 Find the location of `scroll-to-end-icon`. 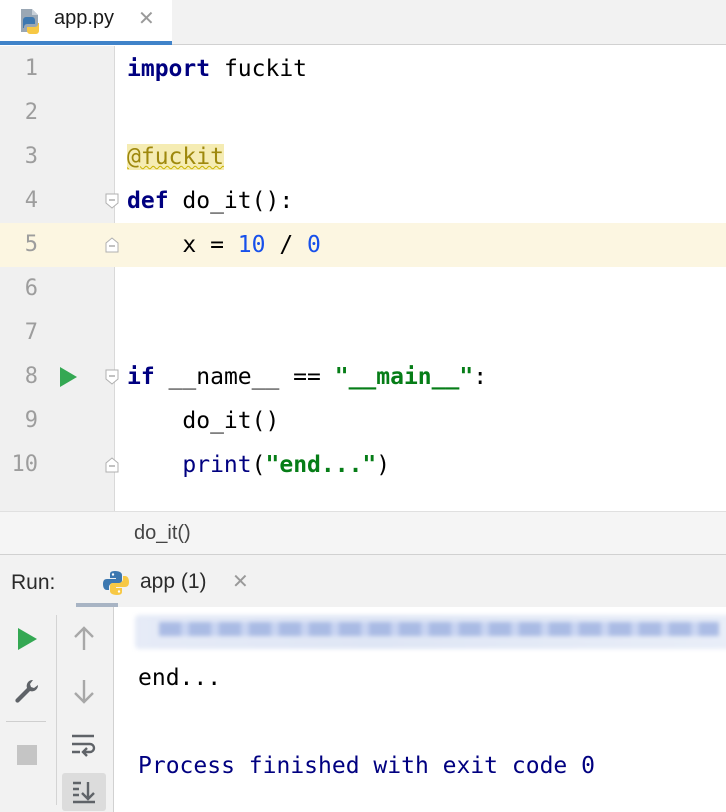

scroll-to-end-icon is located at coordinates (84, 792).